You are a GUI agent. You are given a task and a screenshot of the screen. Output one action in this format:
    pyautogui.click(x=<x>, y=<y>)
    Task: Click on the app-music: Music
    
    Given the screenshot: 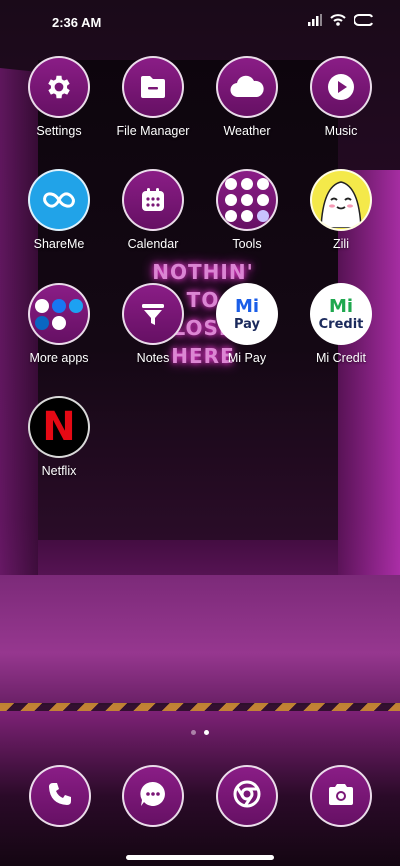 What is the action you would take?
    pyautogui.click(x=341, y=97)
    